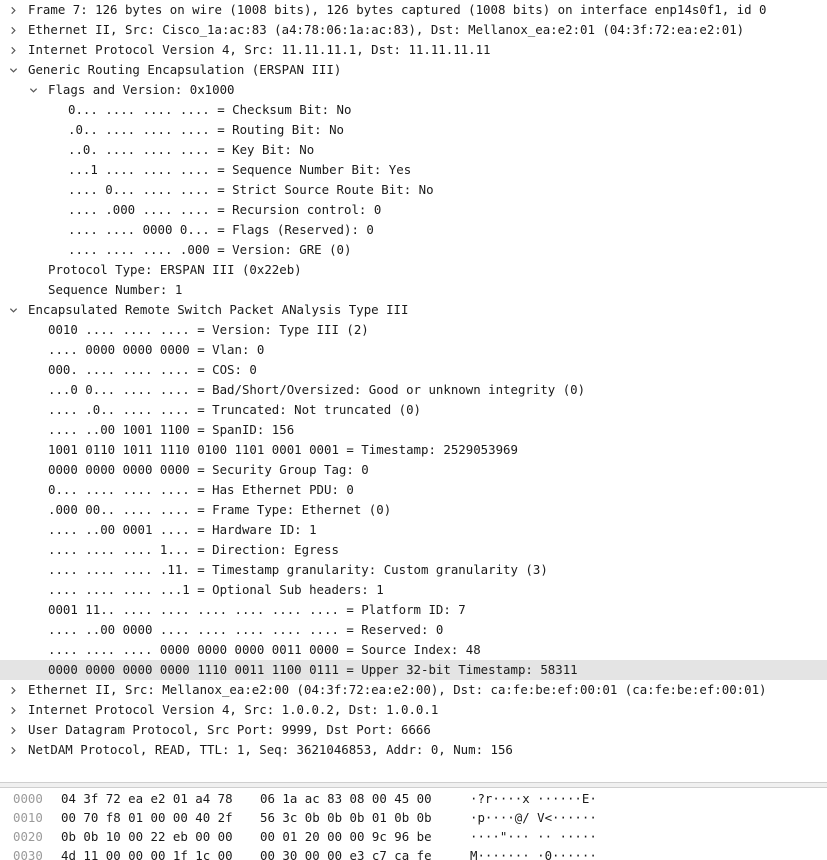  What do you see at coordinates (413, 290) in the screenshot?
I see `tree-row: Sequence Number: 1` at bounding box center [413, 290].